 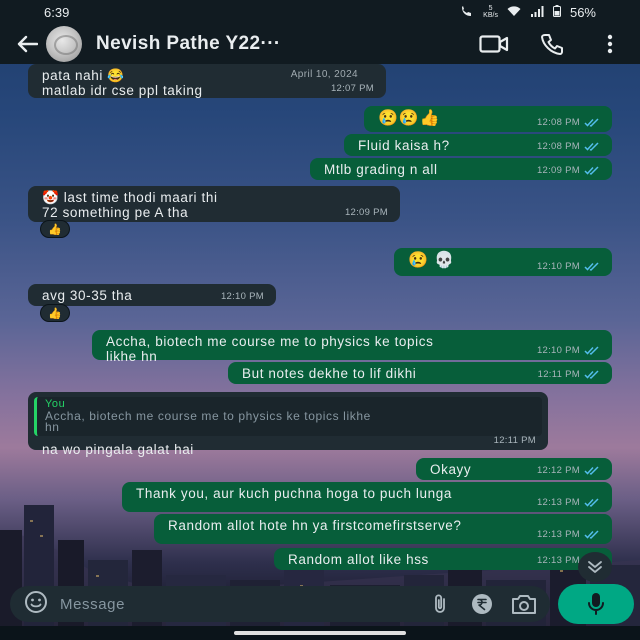 What do you see at coordinates (595, 567) in the screenshot?
I see `chevron-down-icon` at bounding box center [595, 567].